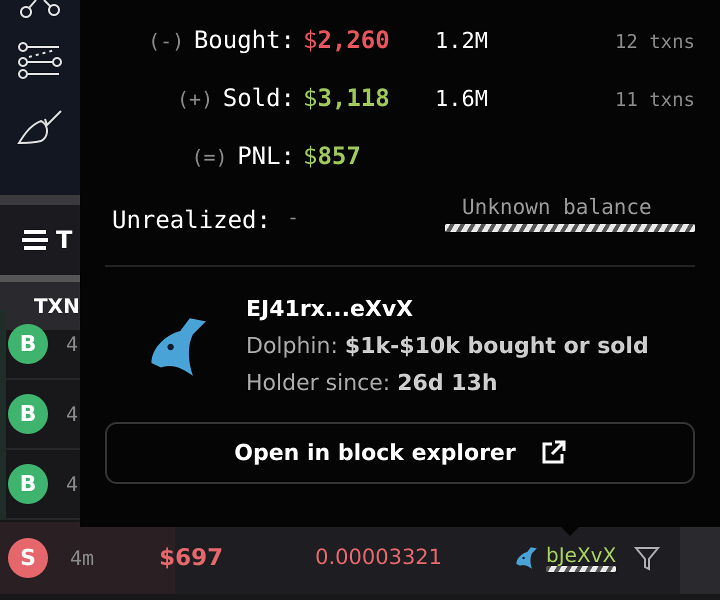 This screenshot has width=720, height=600. Describe the element at coordinates (244, 40) in the screenshot. I see `stat-label: Bought:` at that location.